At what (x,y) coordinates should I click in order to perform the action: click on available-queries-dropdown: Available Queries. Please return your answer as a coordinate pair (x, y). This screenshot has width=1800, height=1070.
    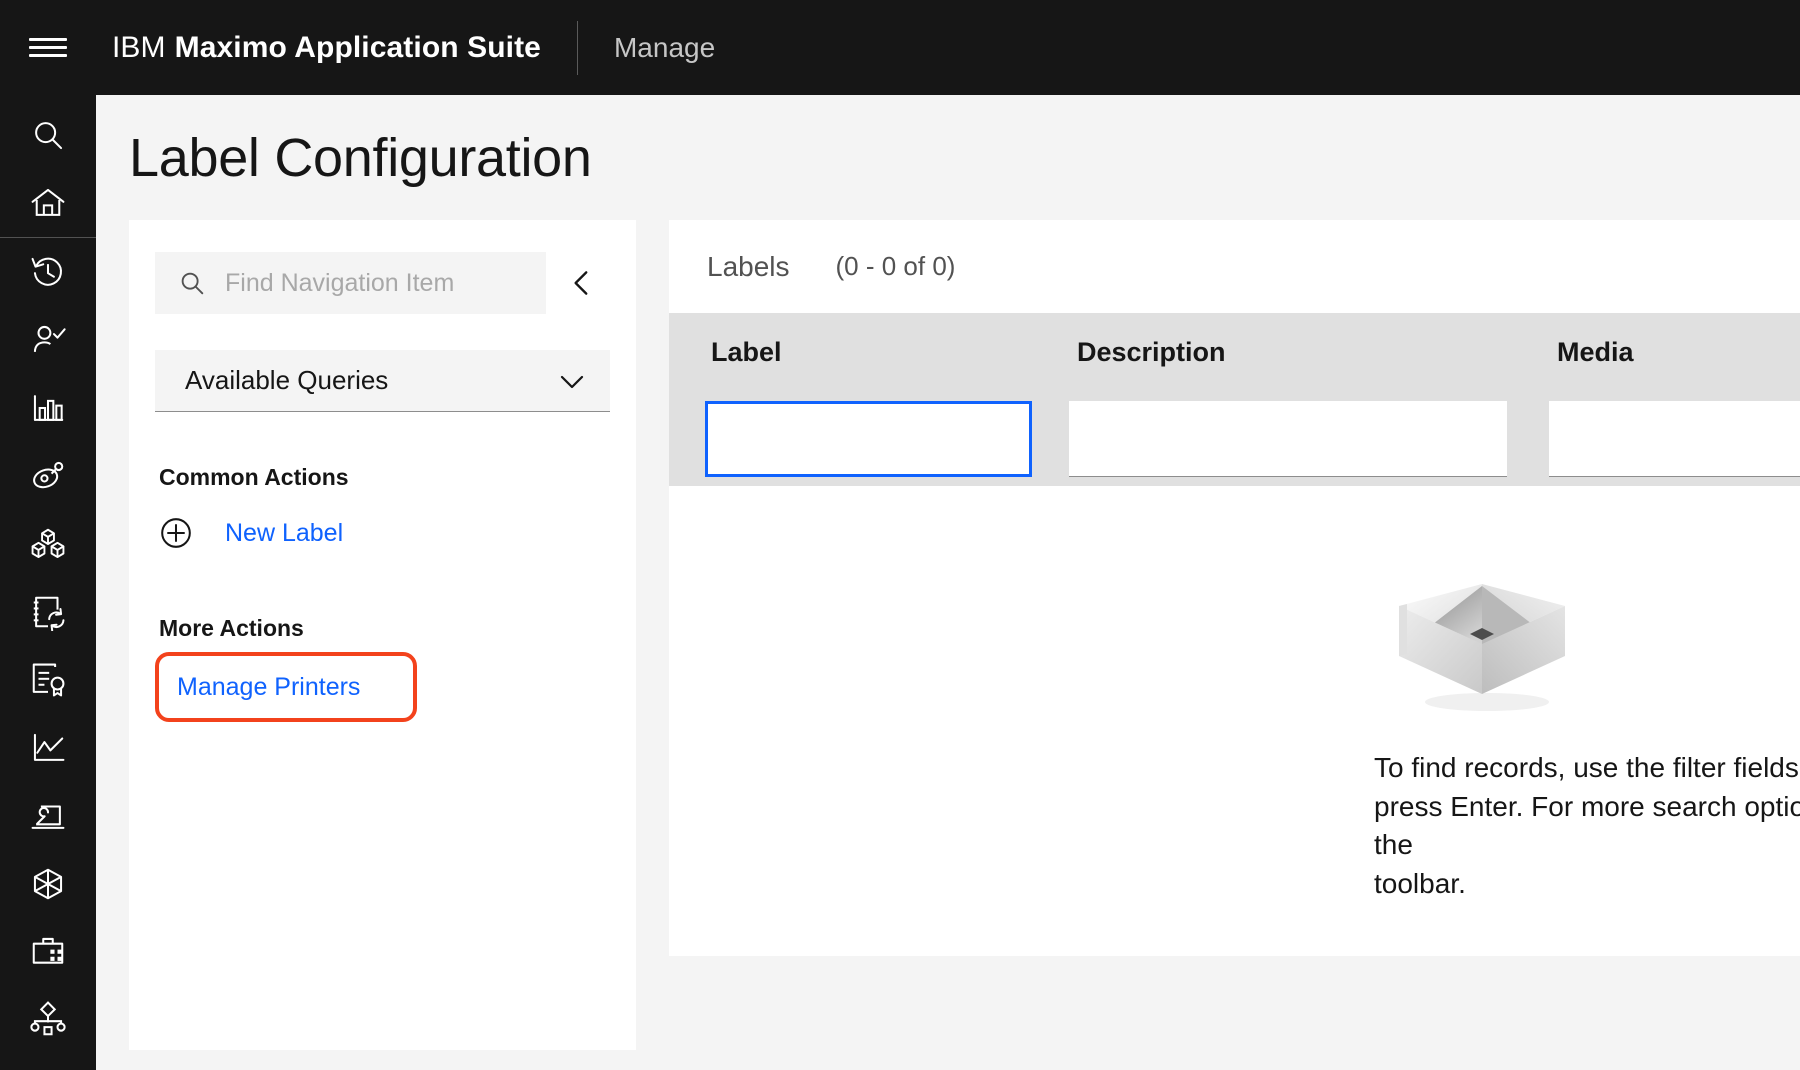
    Looking at the image, I should click on (382, 381).